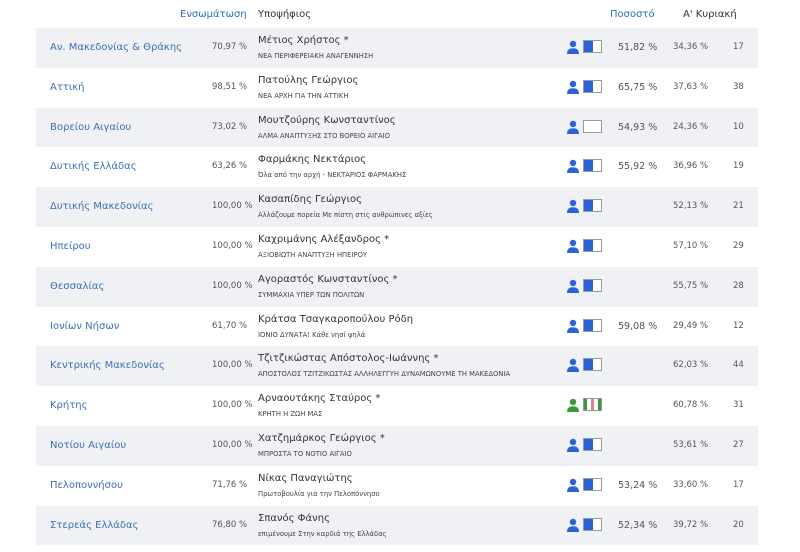  What do you see at coordinates (638, 87) in the screenshot?
I see `percentage-value: 65,75 %` at bounding box center [638, 87].